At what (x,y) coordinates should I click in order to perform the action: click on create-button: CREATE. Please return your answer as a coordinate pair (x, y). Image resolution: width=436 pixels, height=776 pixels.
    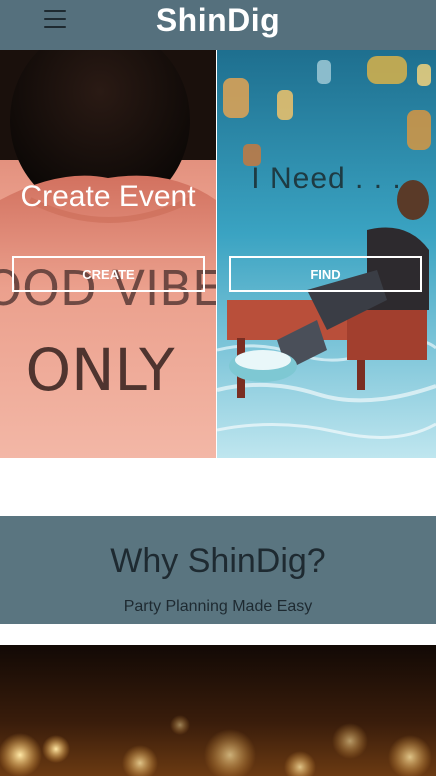
    Looking at the image, I should click on (108, 274).